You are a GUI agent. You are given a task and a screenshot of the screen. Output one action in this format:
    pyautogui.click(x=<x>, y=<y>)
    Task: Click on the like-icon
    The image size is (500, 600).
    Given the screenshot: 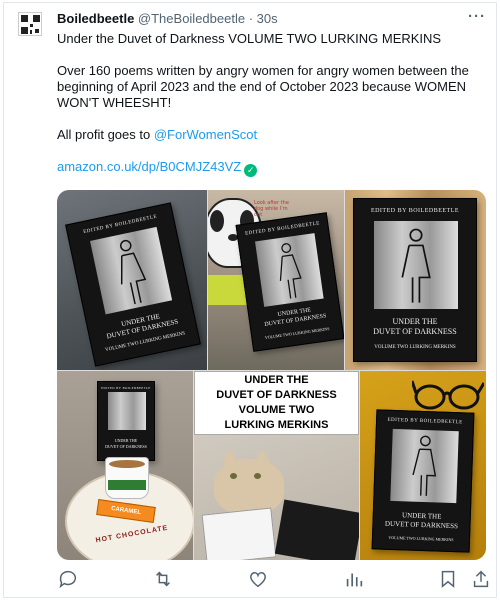 What is the action you would take?
    pyautogui.click(x=258, y=579)
    